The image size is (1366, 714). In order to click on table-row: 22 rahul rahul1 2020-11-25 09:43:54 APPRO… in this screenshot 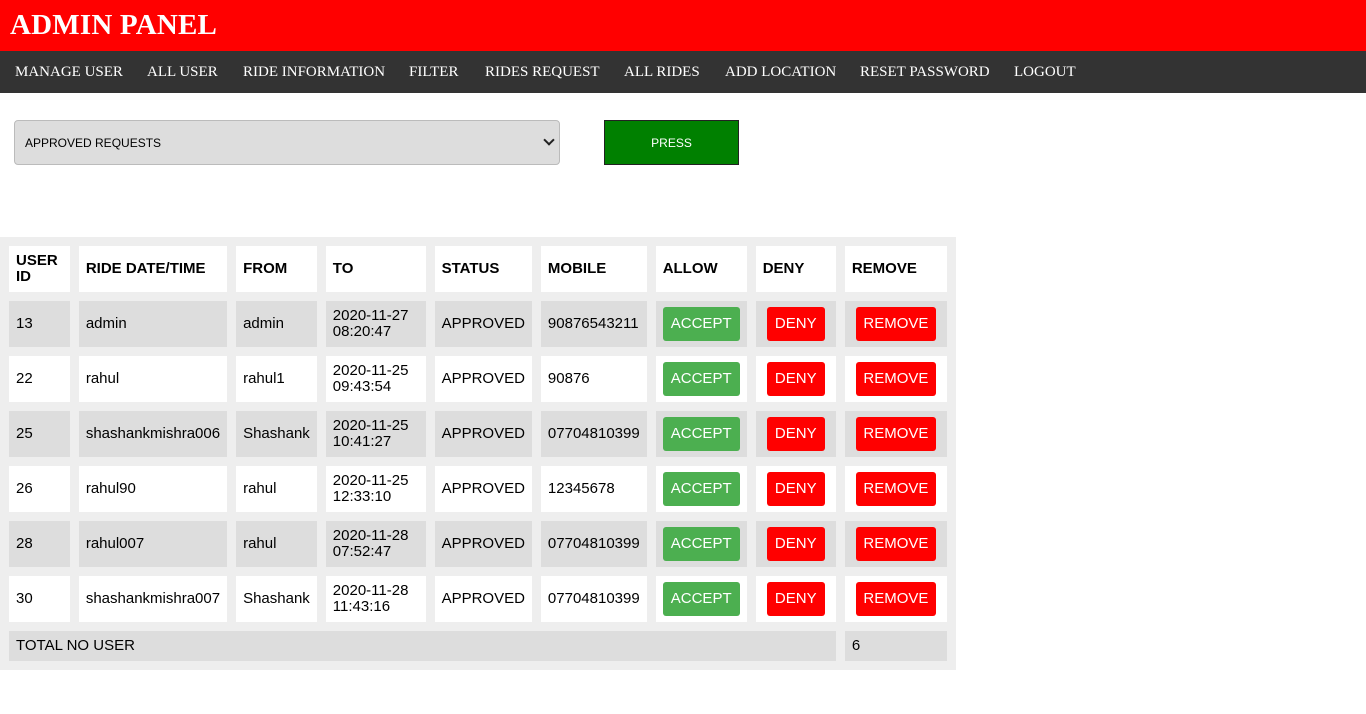, I will do `click(478, 379)`.